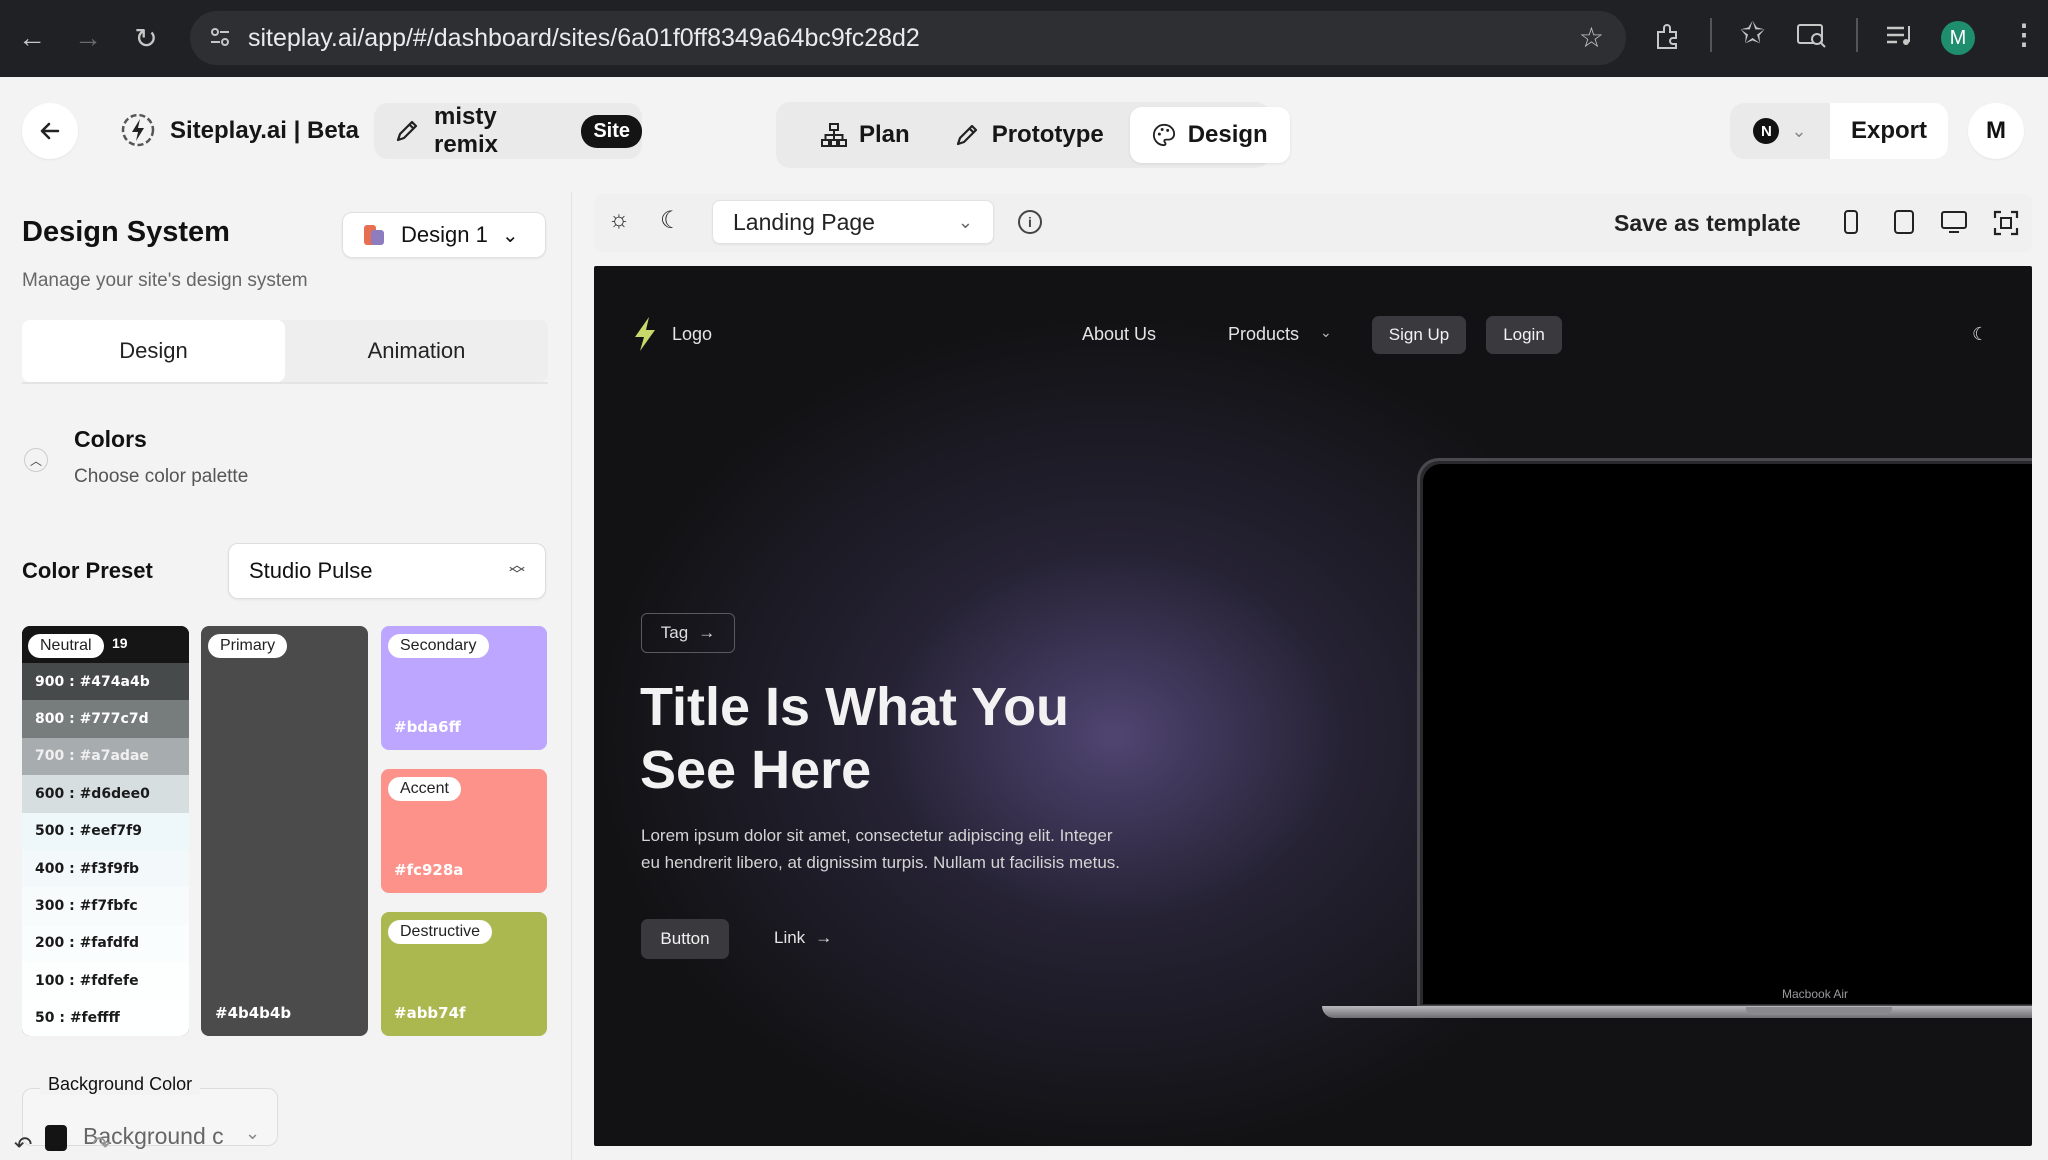 Image resolution: width=2048 pixels, height=1160 pixels. Describe the element at coordinates (685, 939) in the screenshot. I see `hero-button: Button` at that location.